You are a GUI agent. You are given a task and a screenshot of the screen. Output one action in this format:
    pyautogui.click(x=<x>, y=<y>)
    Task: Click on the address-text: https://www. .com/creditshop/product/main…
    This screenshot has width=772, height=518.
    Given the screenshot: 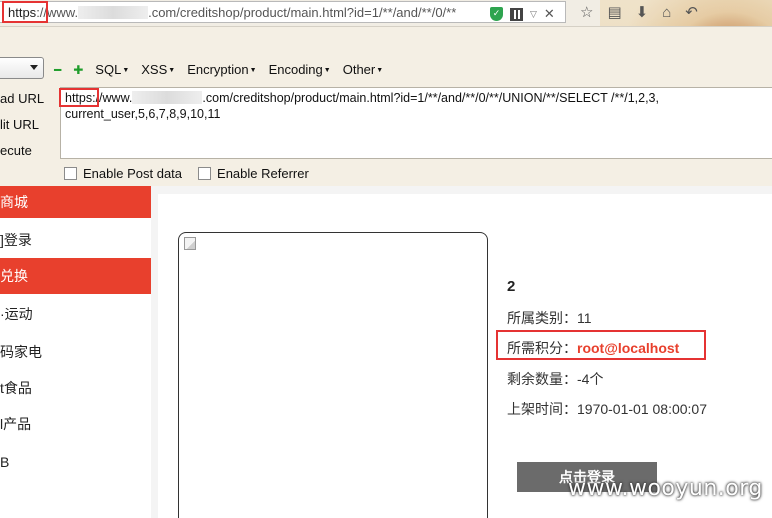 What is the action you would take?
    pyautogui.click(x=232, y=12)
    